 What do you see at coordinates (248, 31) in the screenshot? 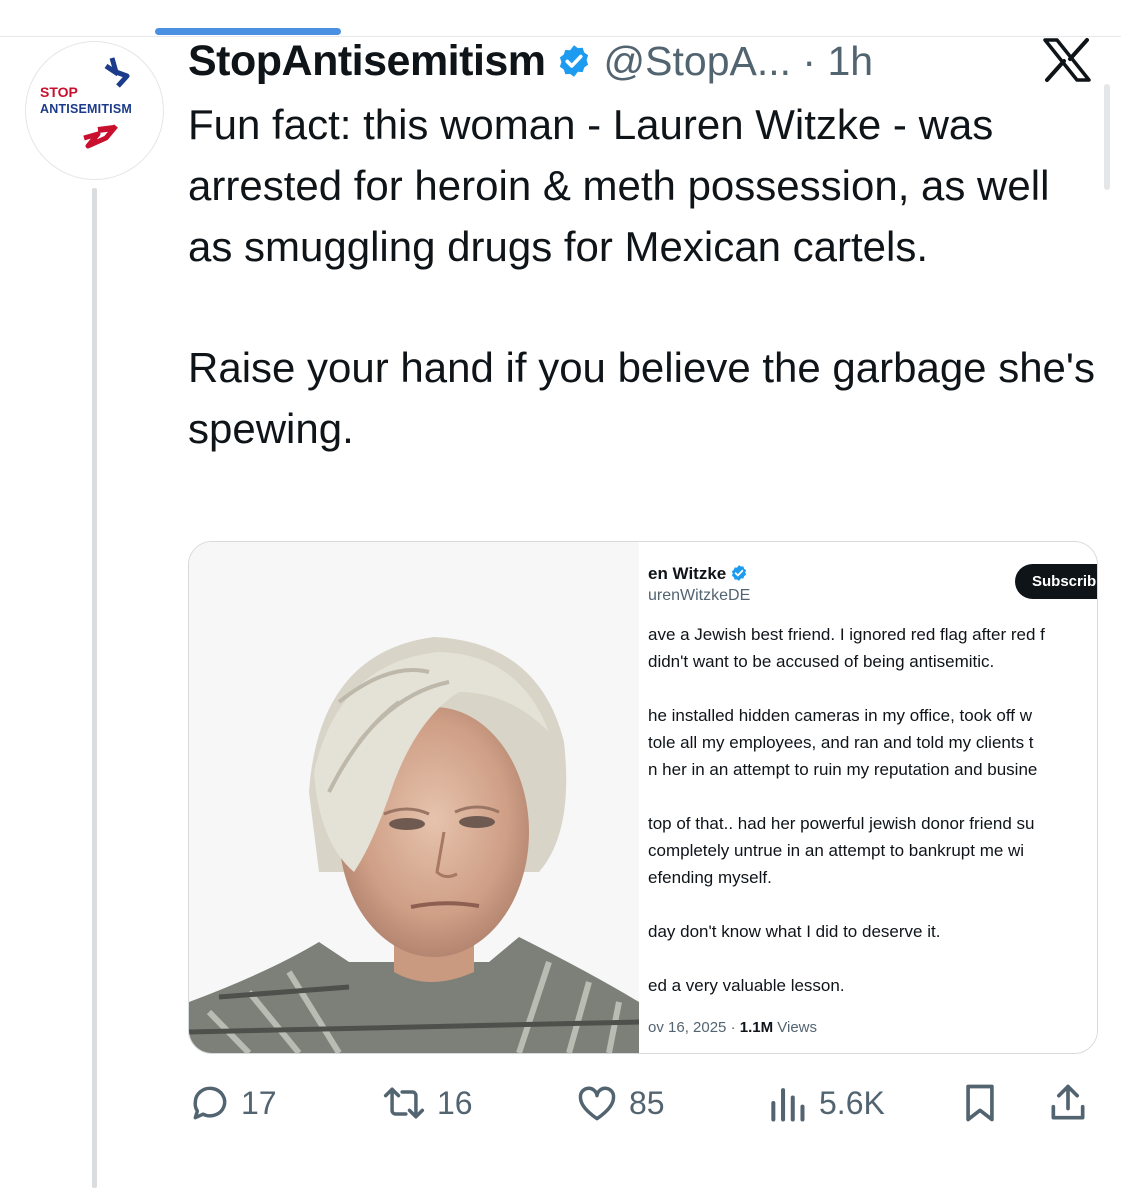
I see `active-tab-indicator` at bounding box center [248, 31].